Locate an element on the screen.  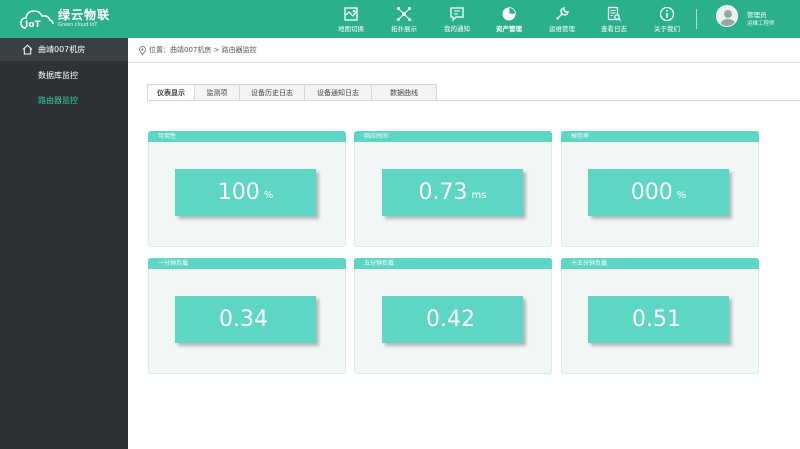
message-icon is located at coordinates (457, 14).